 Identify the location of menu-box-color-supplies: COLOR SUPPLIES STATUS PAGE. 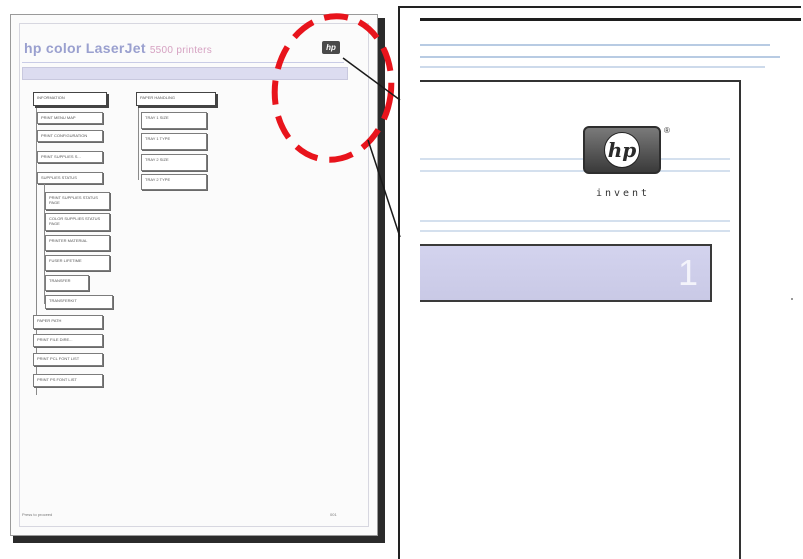
(77, 222).